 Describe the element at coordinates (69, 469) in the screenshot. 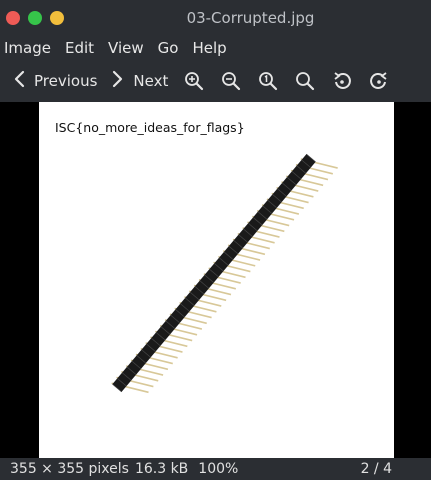

I see `image-dimensions: 355 × 355 pixels` at that location.